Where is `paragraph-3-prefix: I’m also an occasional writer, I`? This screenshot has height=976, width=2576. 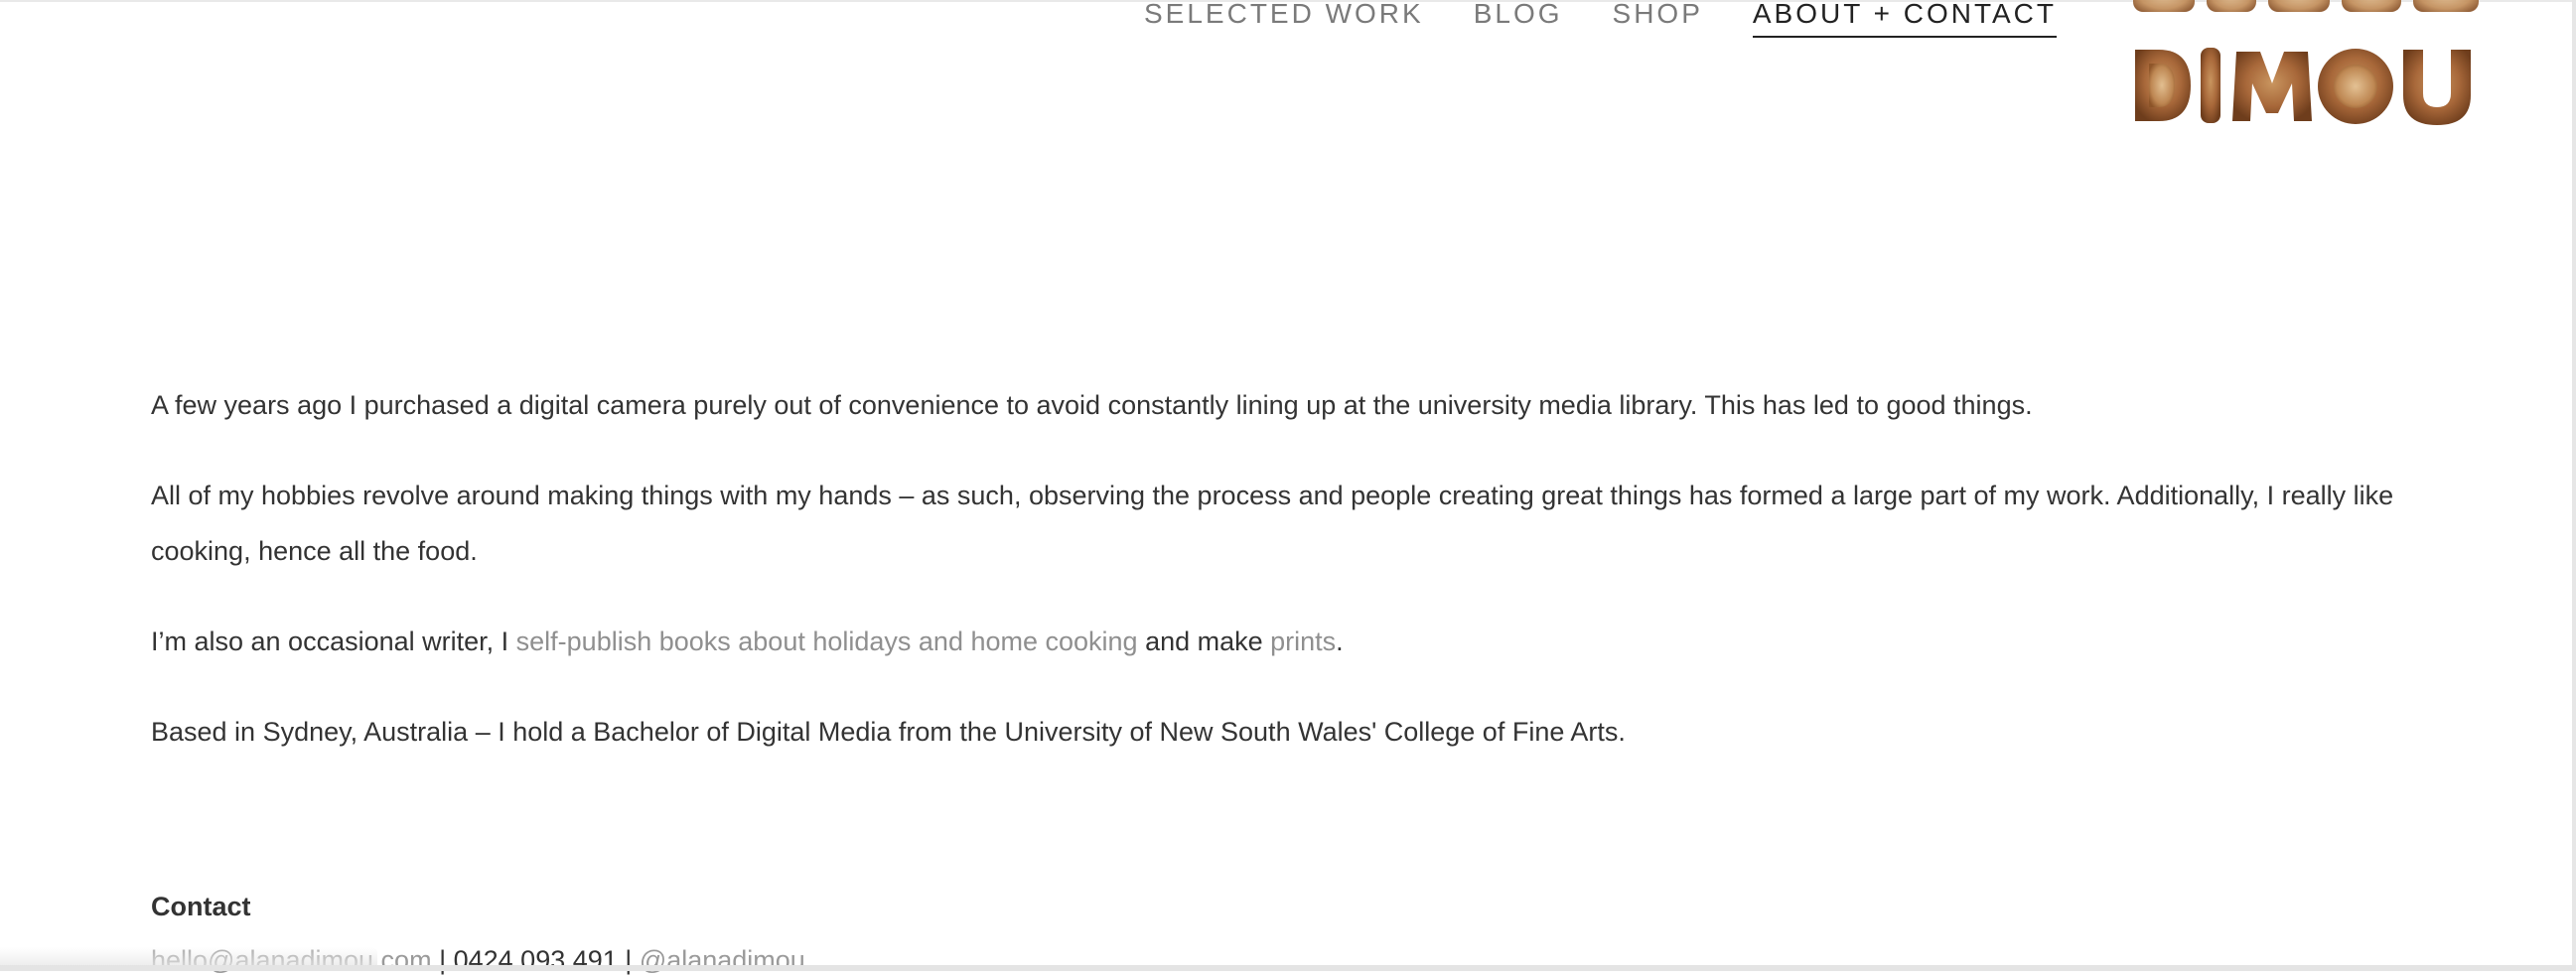
paragraph-3-prefix: I’m also an occasional writer, I is located at coordinates (333, 641).